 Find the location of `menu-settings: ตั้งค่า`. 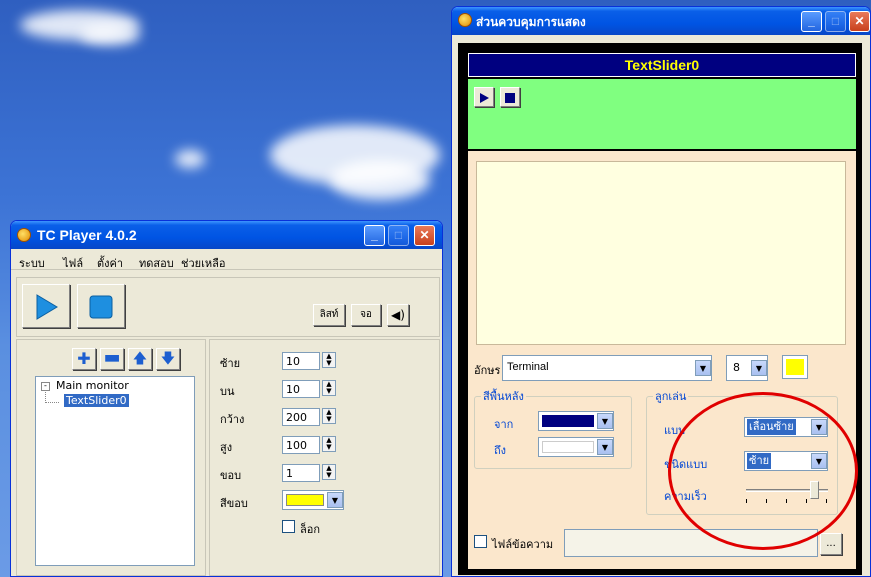

menu-settings: ตั้งค่า is located at coordinates (110, 263).